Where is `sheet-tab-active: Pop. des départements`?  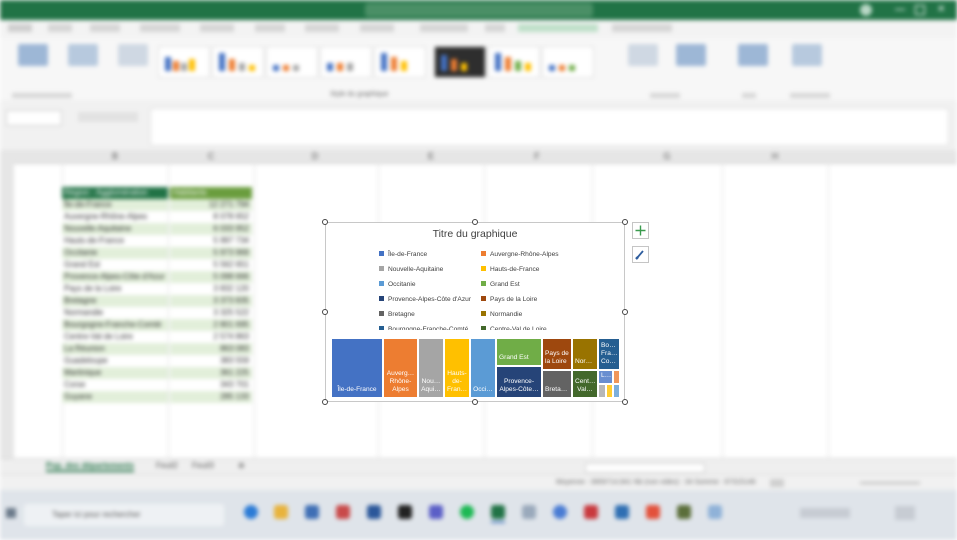 sheet-tab-active: Pop. des départements is located at coordinates (90, 466).